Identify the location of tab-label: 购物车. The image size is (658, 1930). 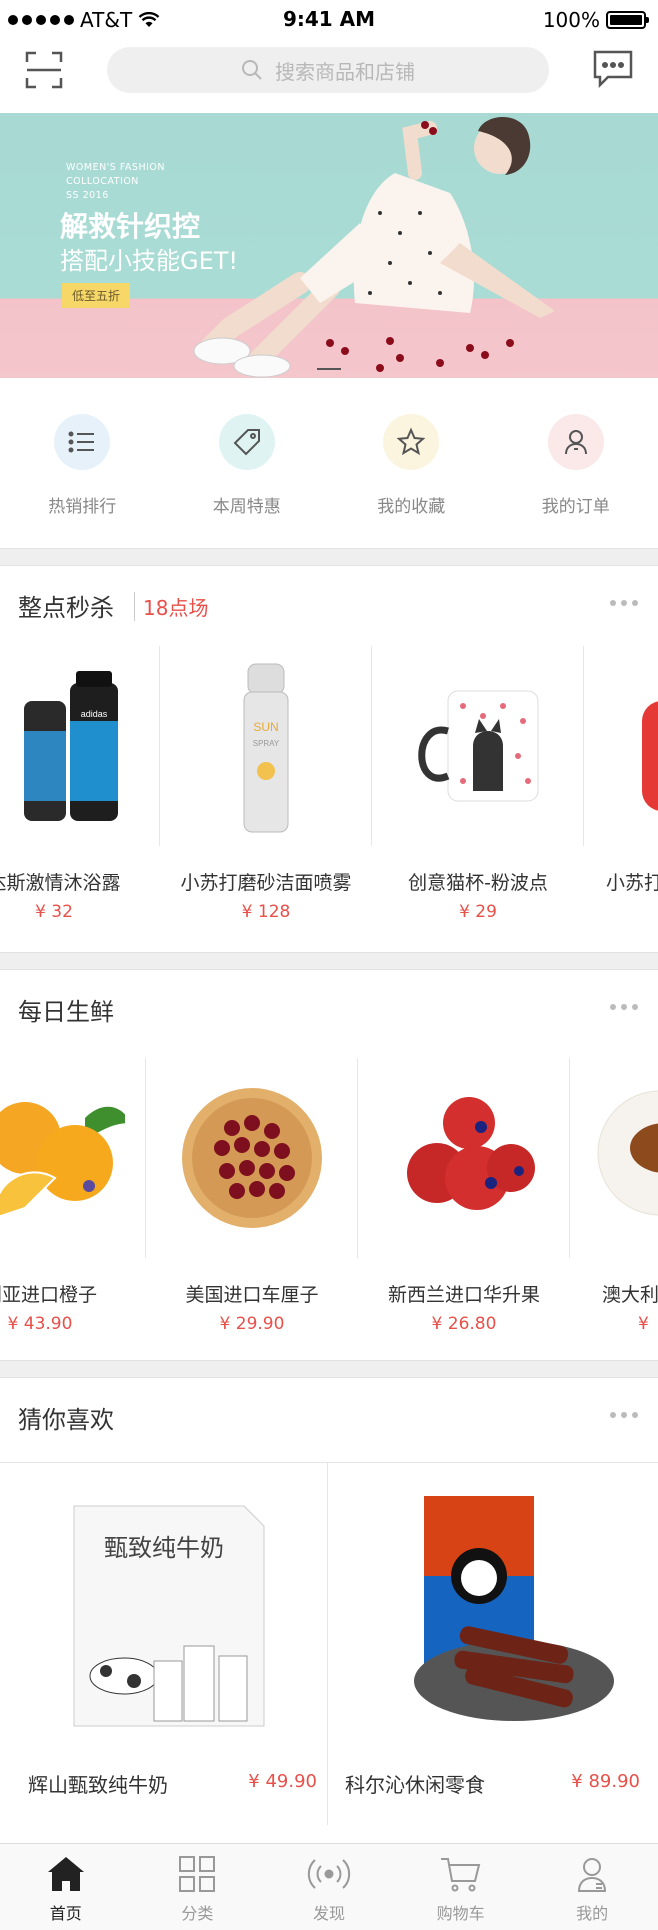
(460, 1913).